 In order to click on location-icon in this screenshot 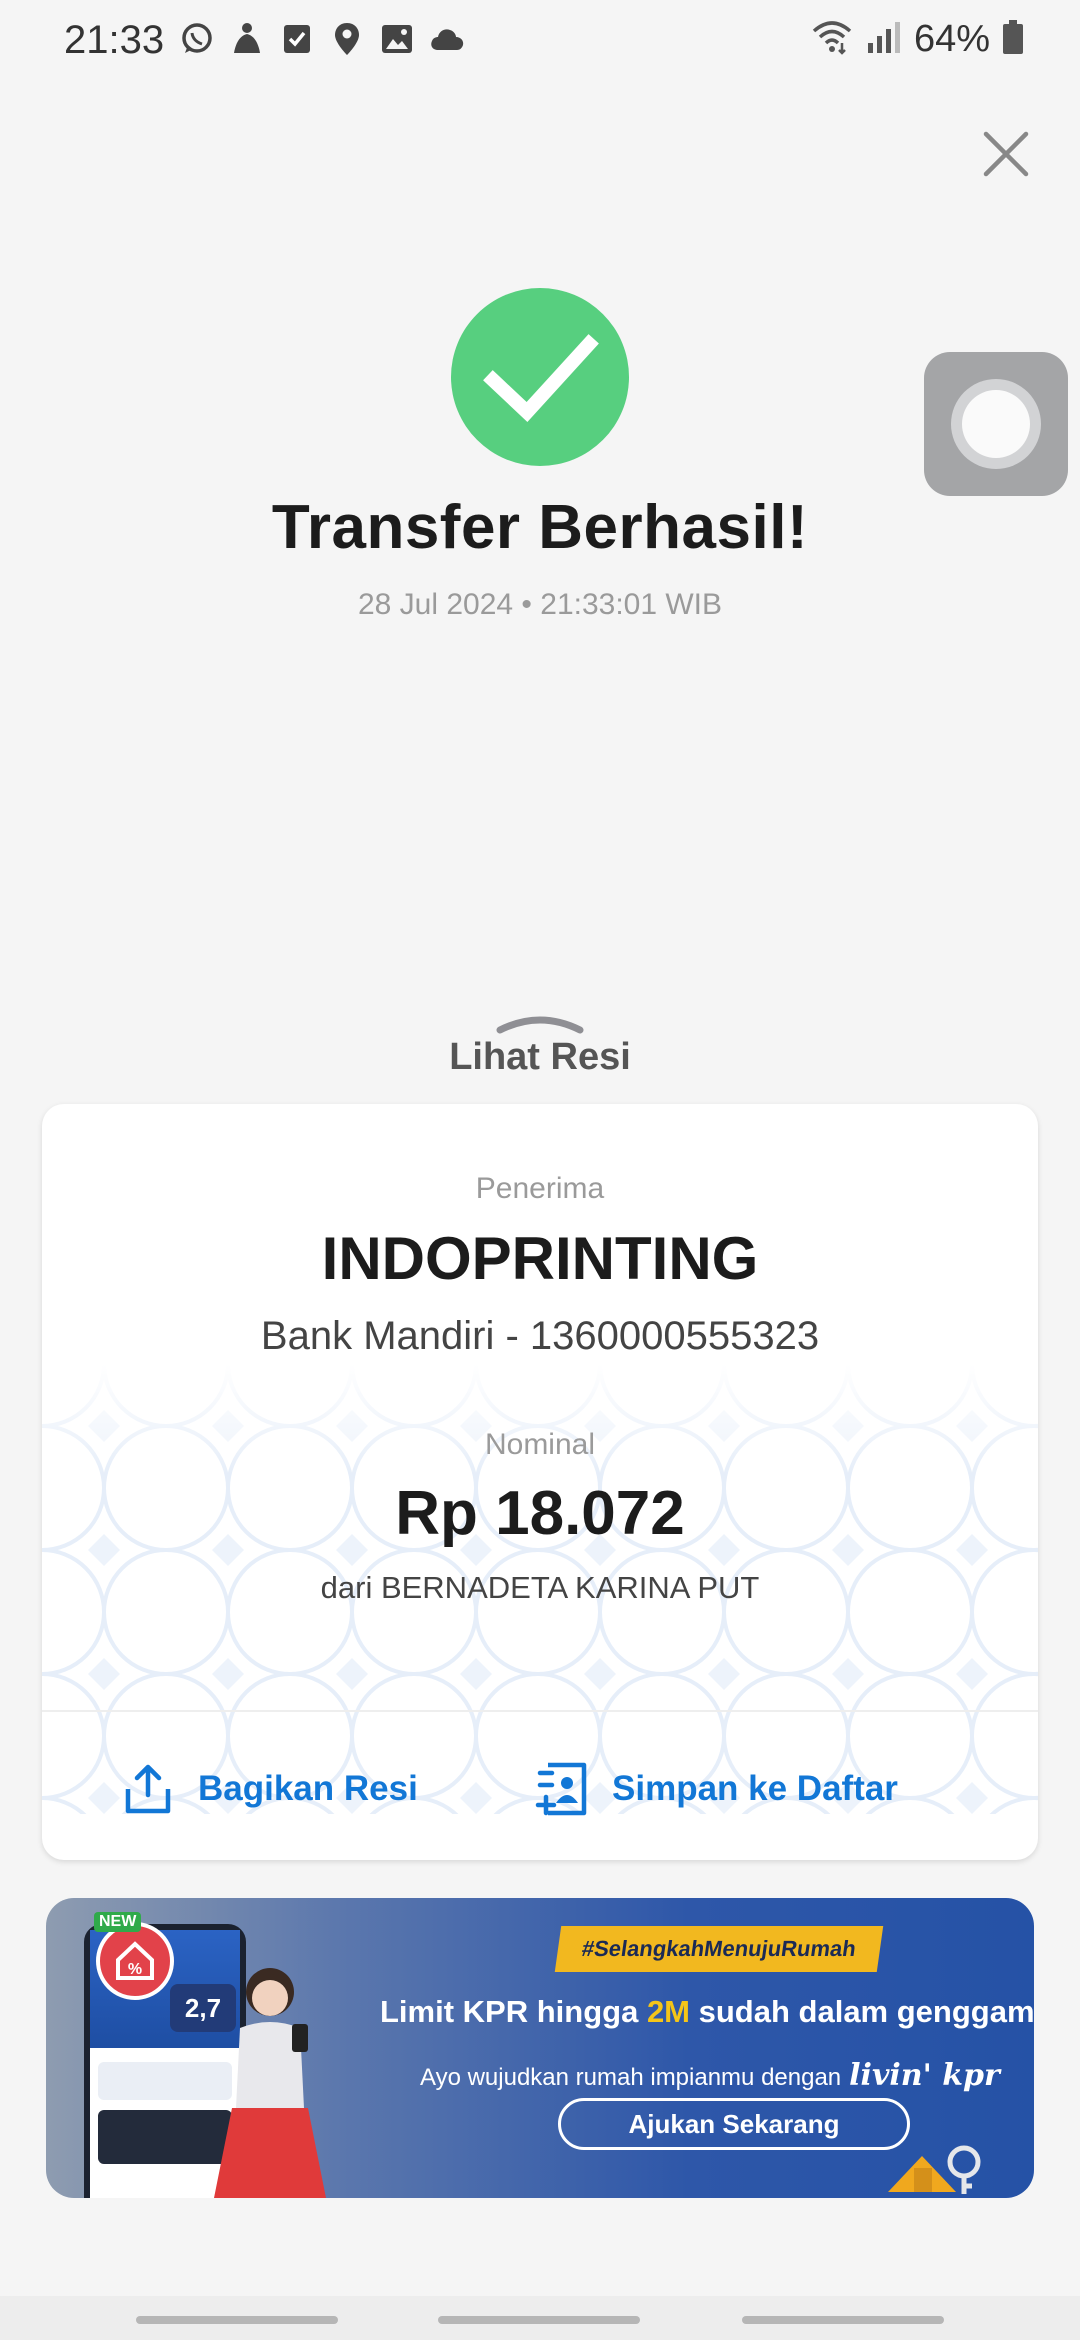, I will do `click(347, 39)`.